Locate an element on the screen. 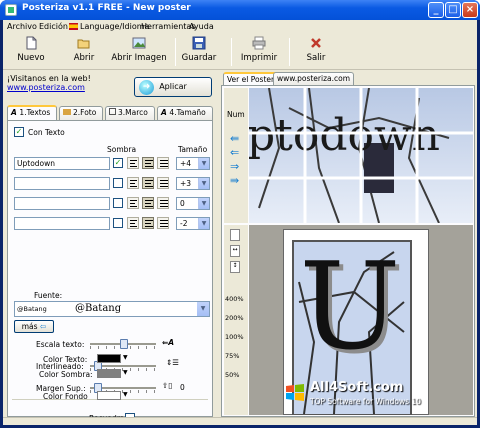 Image resolution: width=480 pixels, height=428 pixels. escala-label: Escala texto: is located at coordinates (60, 344).